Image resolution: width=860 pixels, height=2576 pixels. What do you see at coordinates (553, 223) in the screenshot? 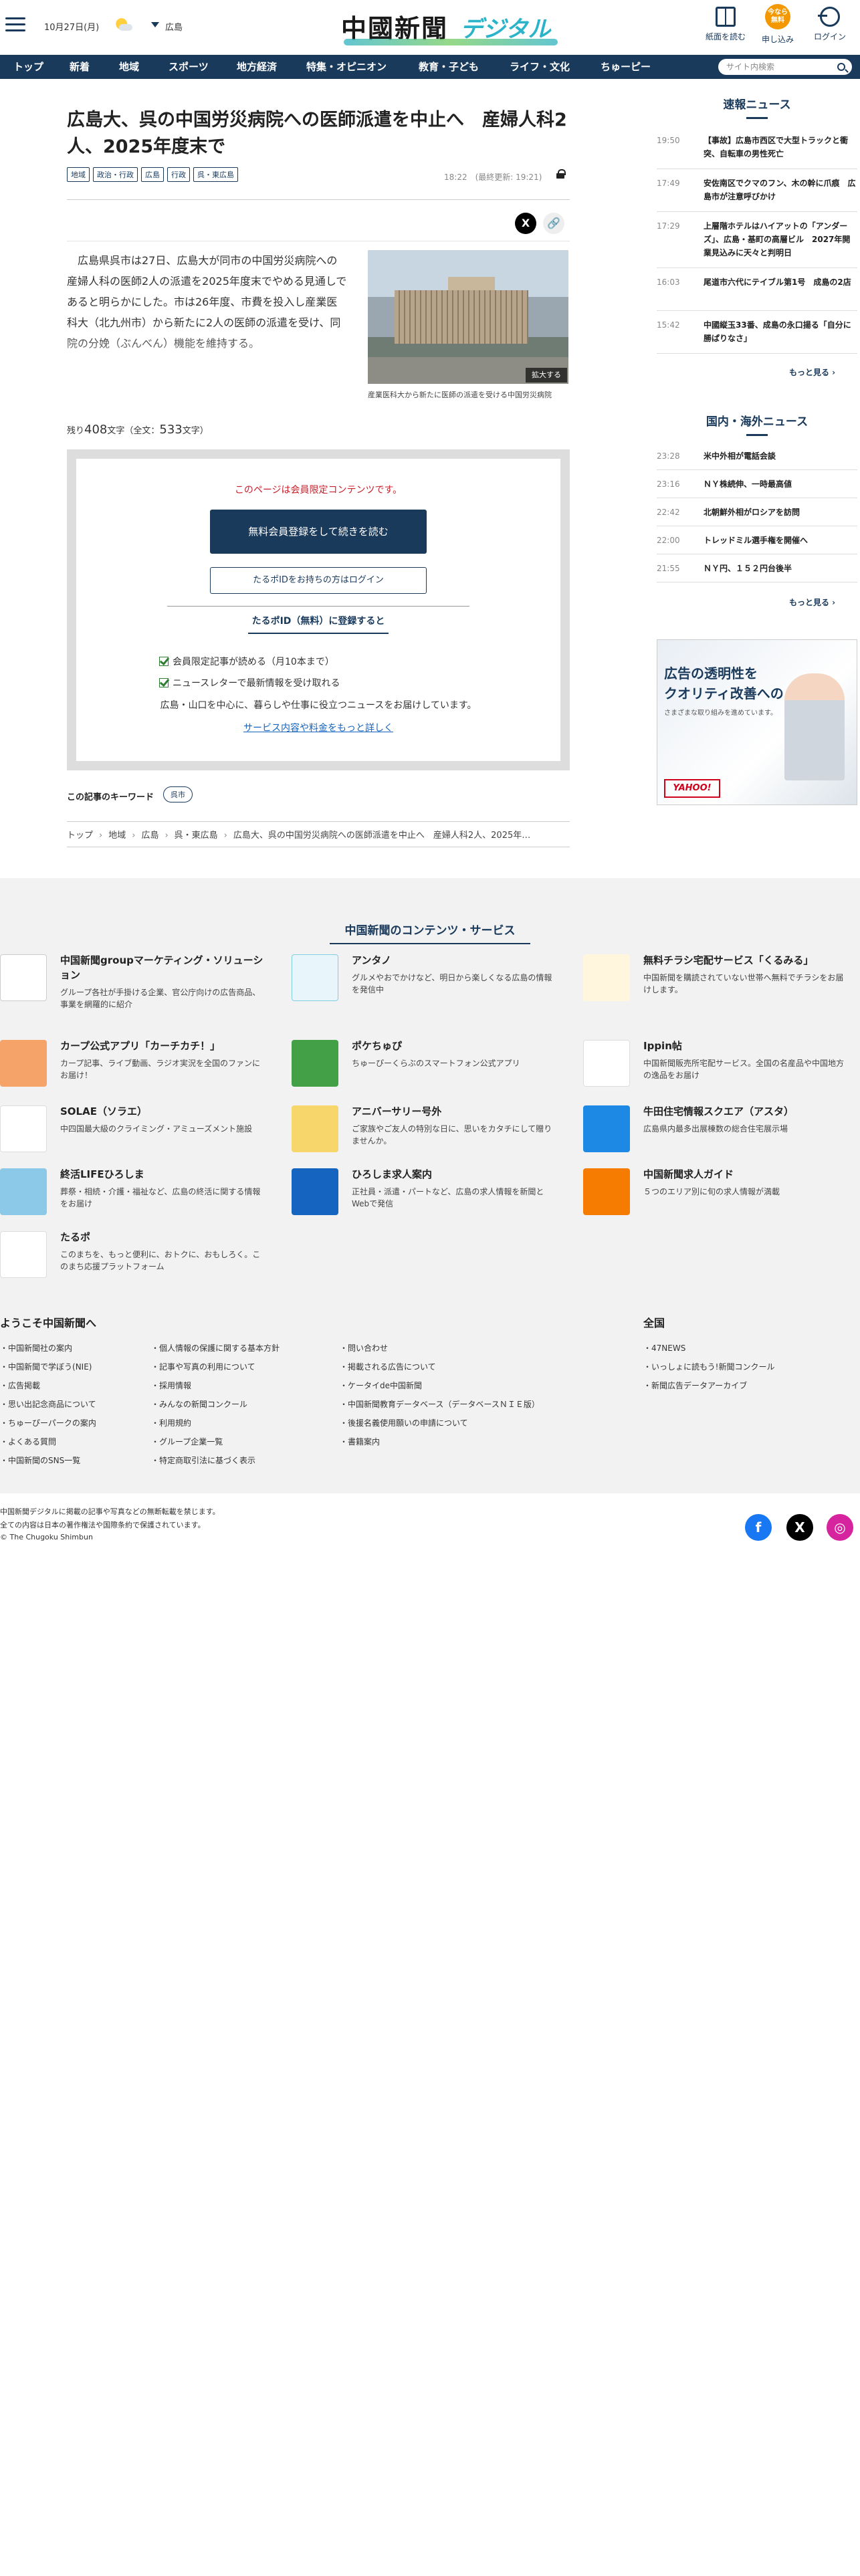
I see `link-copy-button: 🔗` at bounding box center [553, 223].